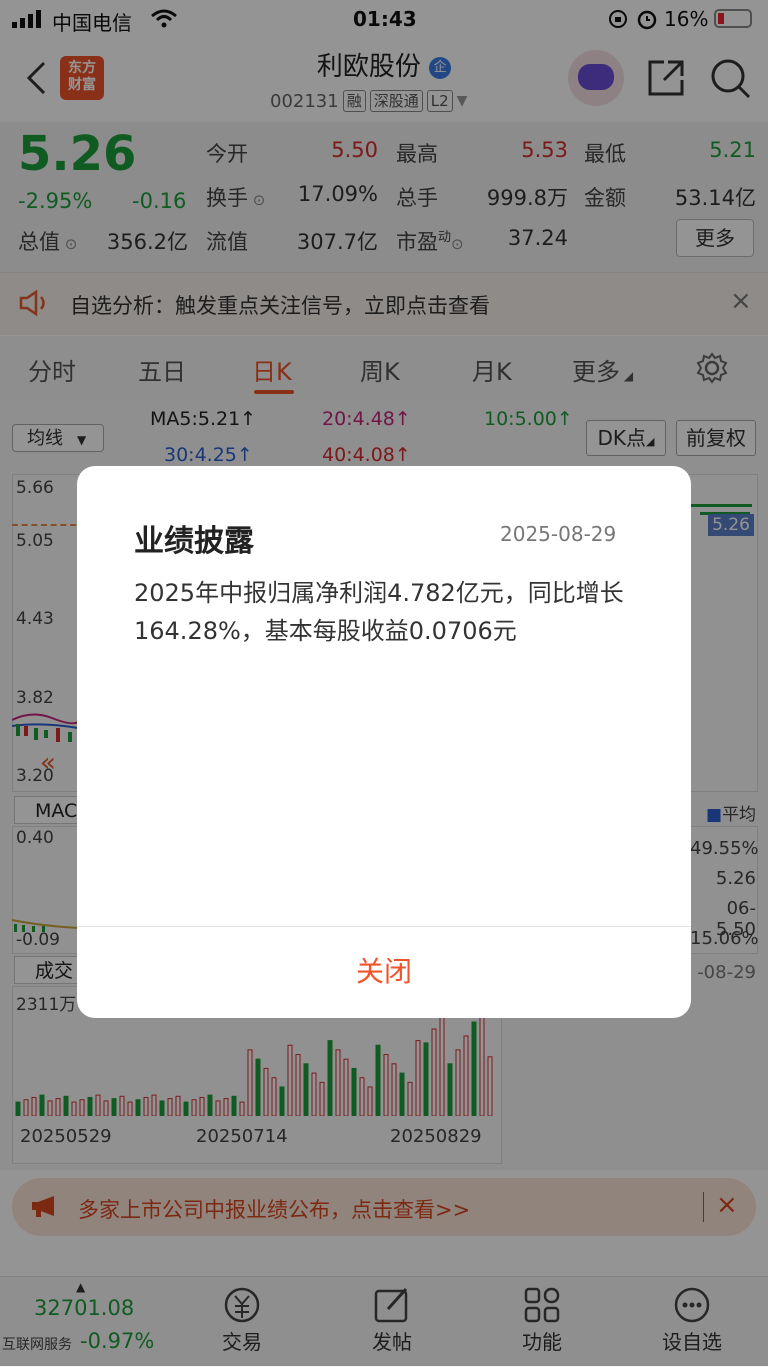 The width and height of the screenshot is (768, 1367). What do you see at coordinates (194, 541) in the screenshot?
I see `dialog-title: 业绩披露` at bounding box center [194, 541].